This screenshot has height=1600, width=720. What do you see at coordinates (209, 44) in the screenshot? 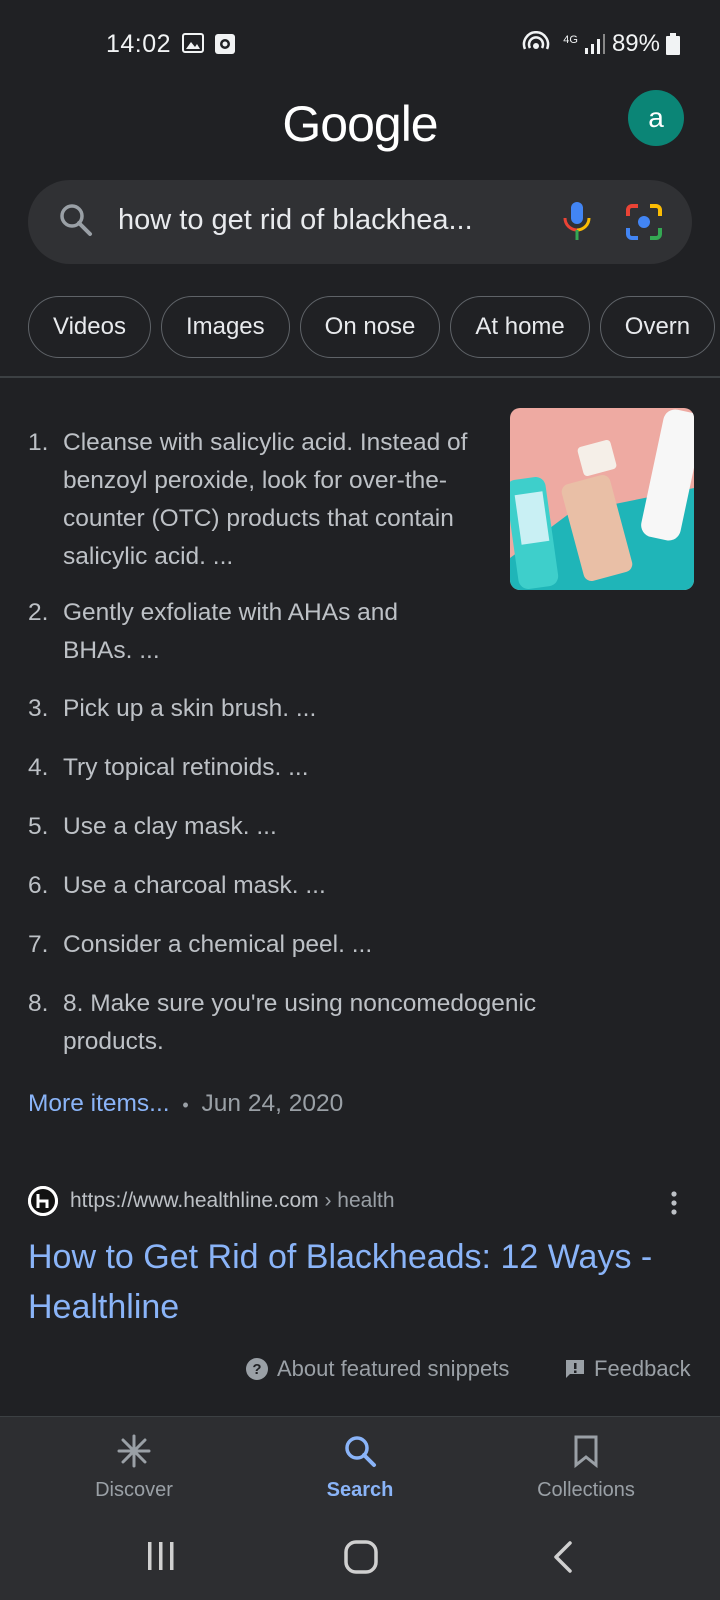
I see `status-notification-icons` at bounding box center [209, 44].